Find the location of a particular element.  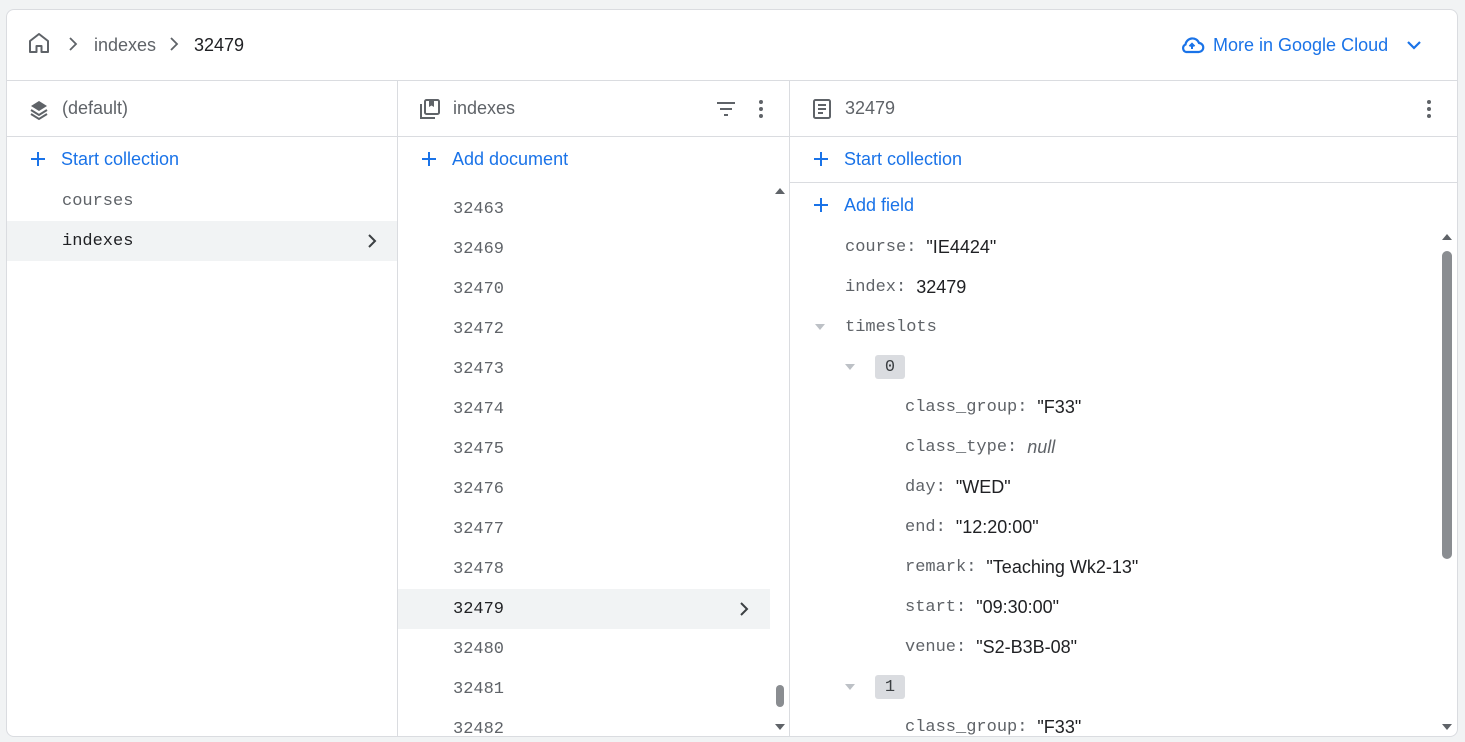

field-value: "S2-B3B-08" is located at coordinates (1027, 646).